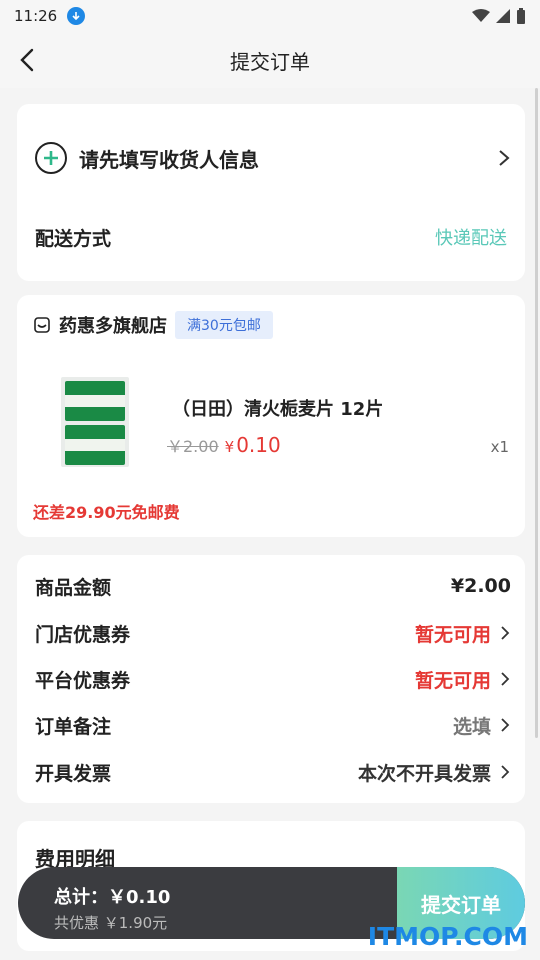 Image resolution: width=540 pixels, height=960 pixels. Describe the element at coordinates (273, 586) in the screenshot. I see `goods-amount-row: 商品金额 ¥2.00` at that location.